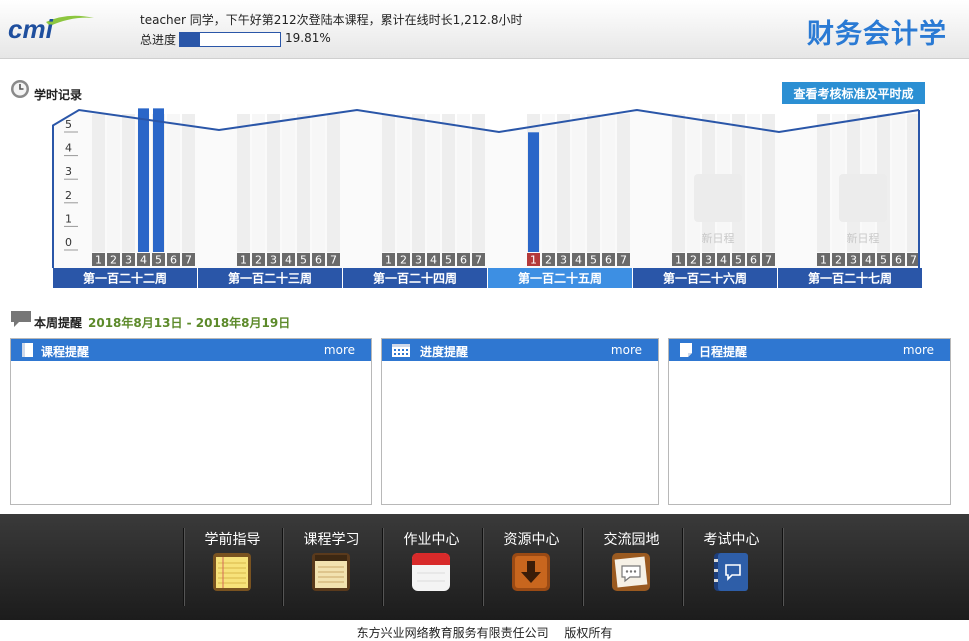 This screenshot has height=641, width=969. I want to click on course-reminder-panel: 课程提醒 more, so click(191, 421).